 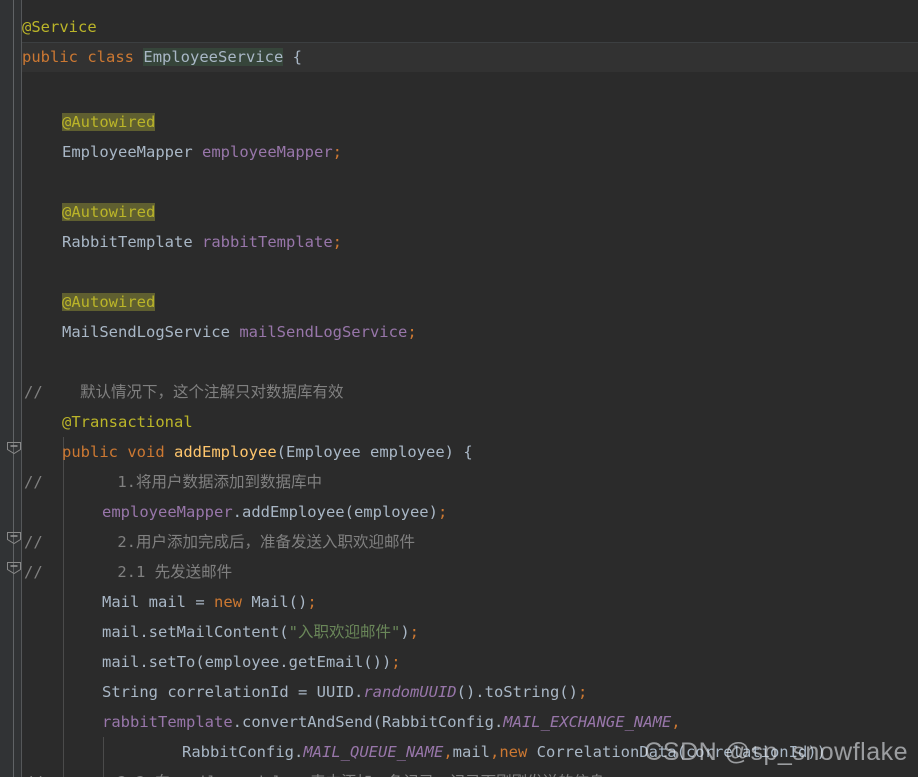 I want to click on code-token: {, so click(x=293, y=57).